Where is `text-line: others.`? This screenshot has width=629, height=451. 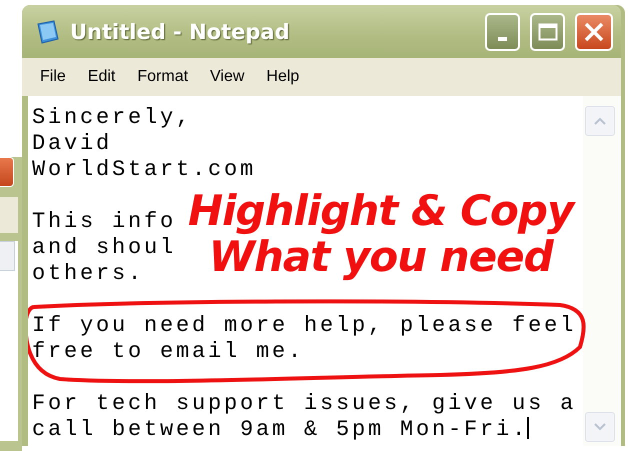 text-line: others. is located at coordinates (88, 274).